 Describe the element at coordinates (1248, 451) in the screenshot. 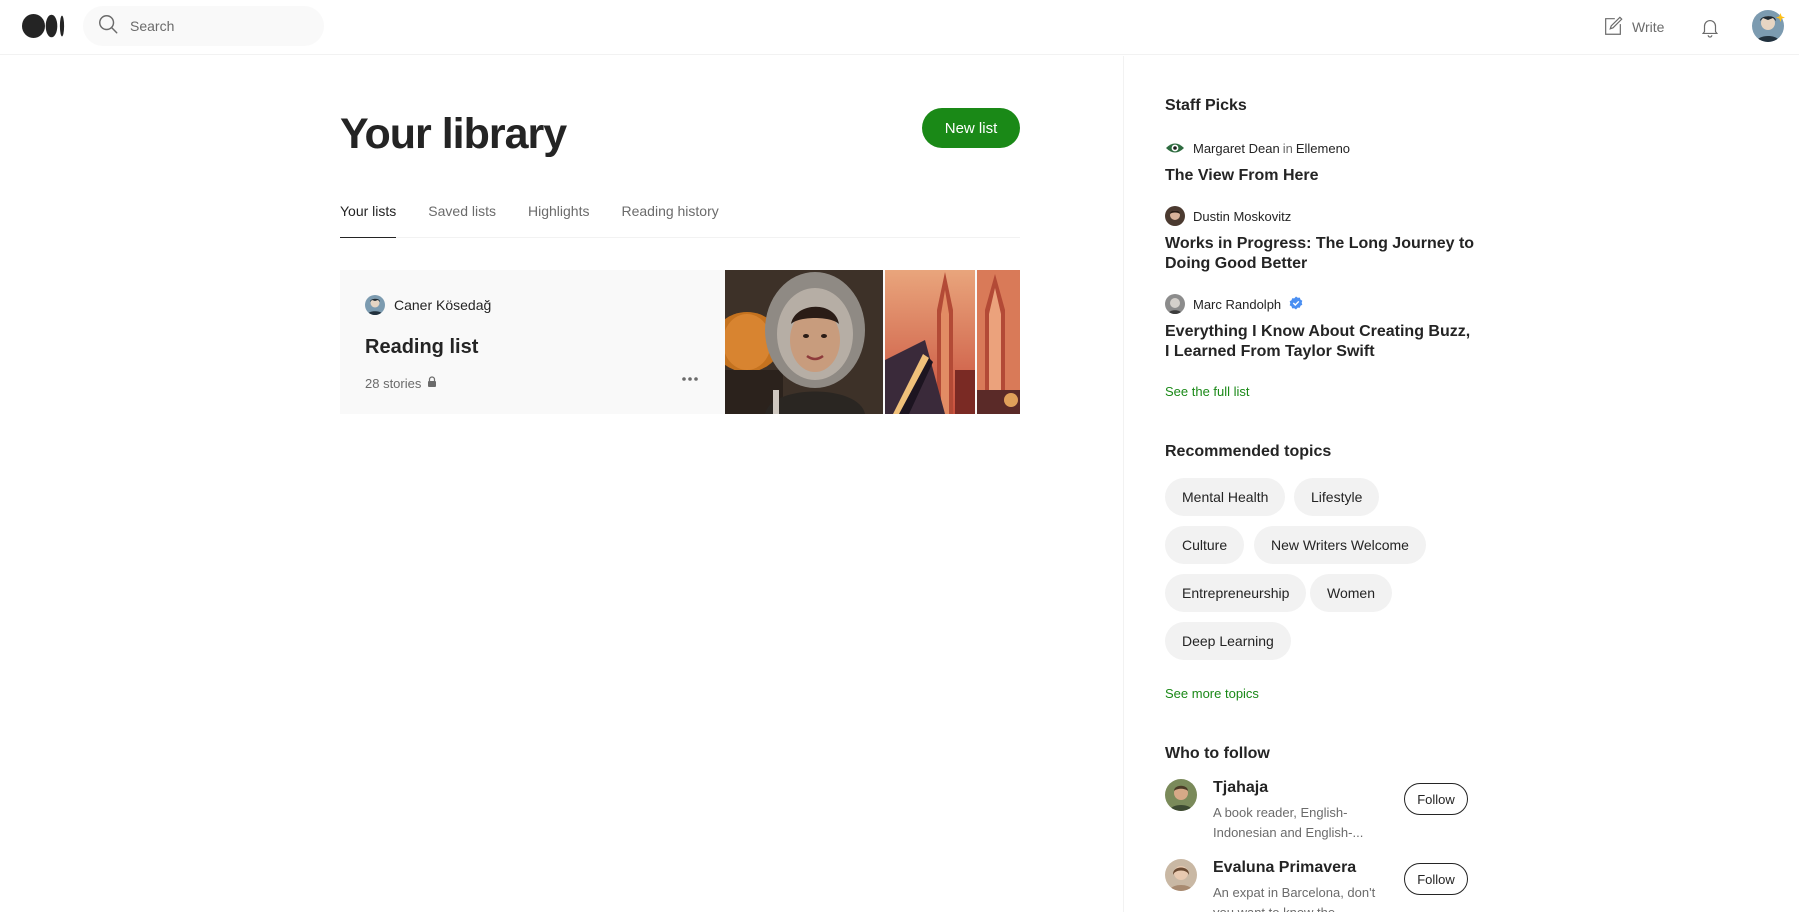

I see `recommended-topics-heading: Recommended topics` at that location.